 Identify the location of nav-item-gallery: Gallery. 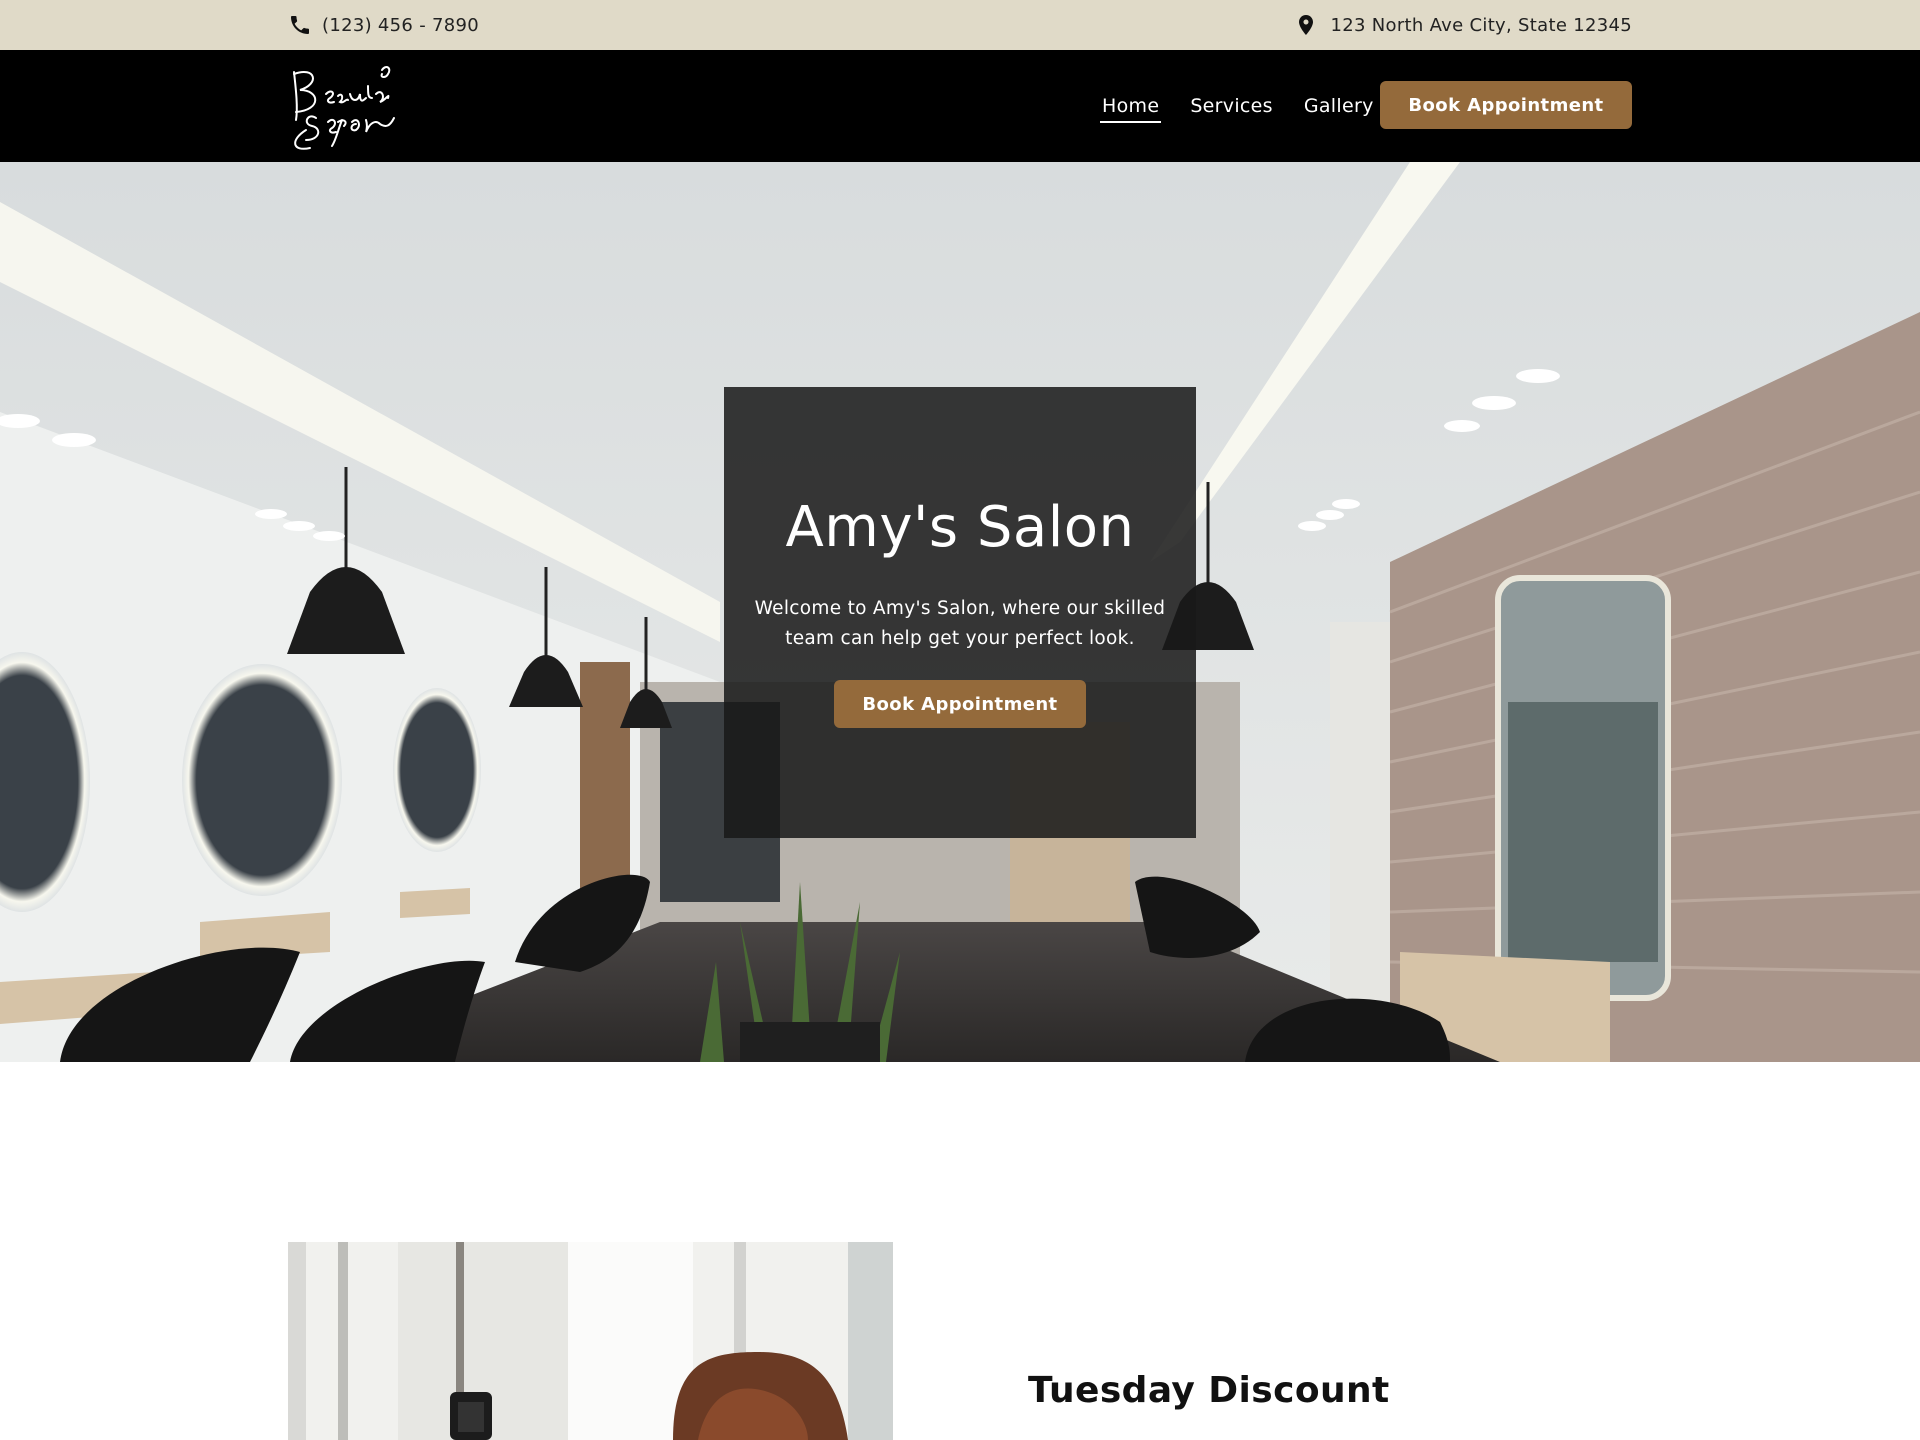
(1339, 106).